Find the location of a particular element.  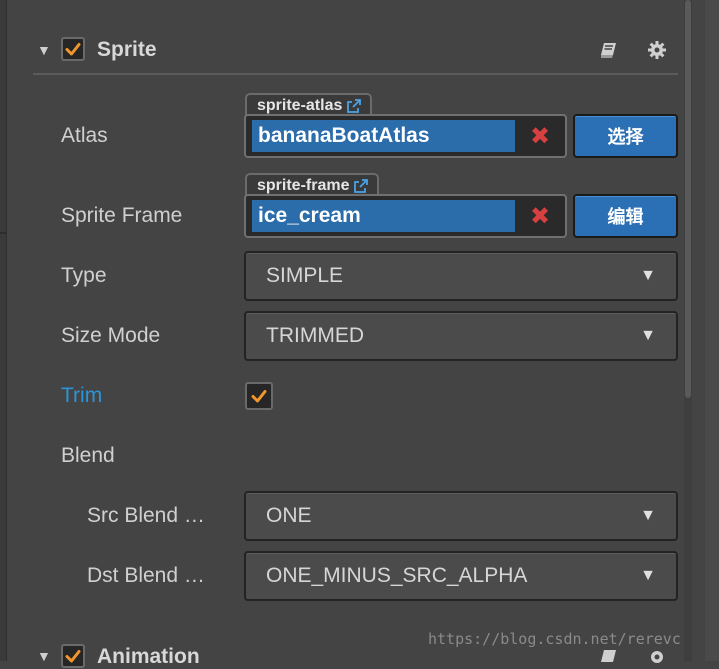

size-mode-select-value: TRIMMED is located at coordinates (315, 335).